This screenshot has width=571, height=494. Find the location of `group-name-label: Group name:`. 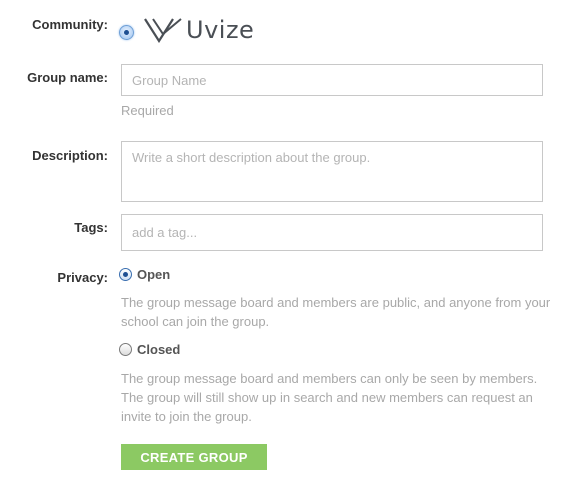

group-name-label: Group name: is located at coordinates (67, 77).